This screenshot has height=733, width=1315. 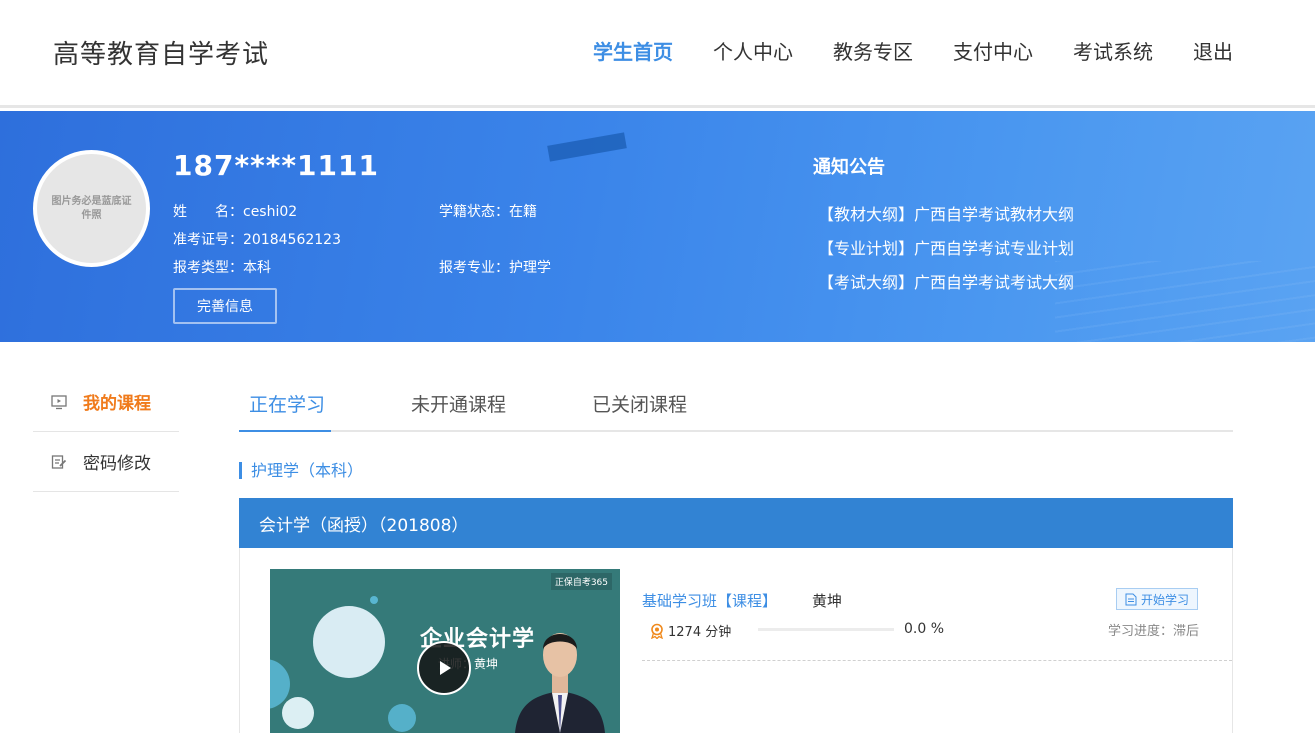 What do you see at coordinates (257, 268) in the screenshot?
I see `info-apply-type-value: 本科` at bounding box center [257, 268].